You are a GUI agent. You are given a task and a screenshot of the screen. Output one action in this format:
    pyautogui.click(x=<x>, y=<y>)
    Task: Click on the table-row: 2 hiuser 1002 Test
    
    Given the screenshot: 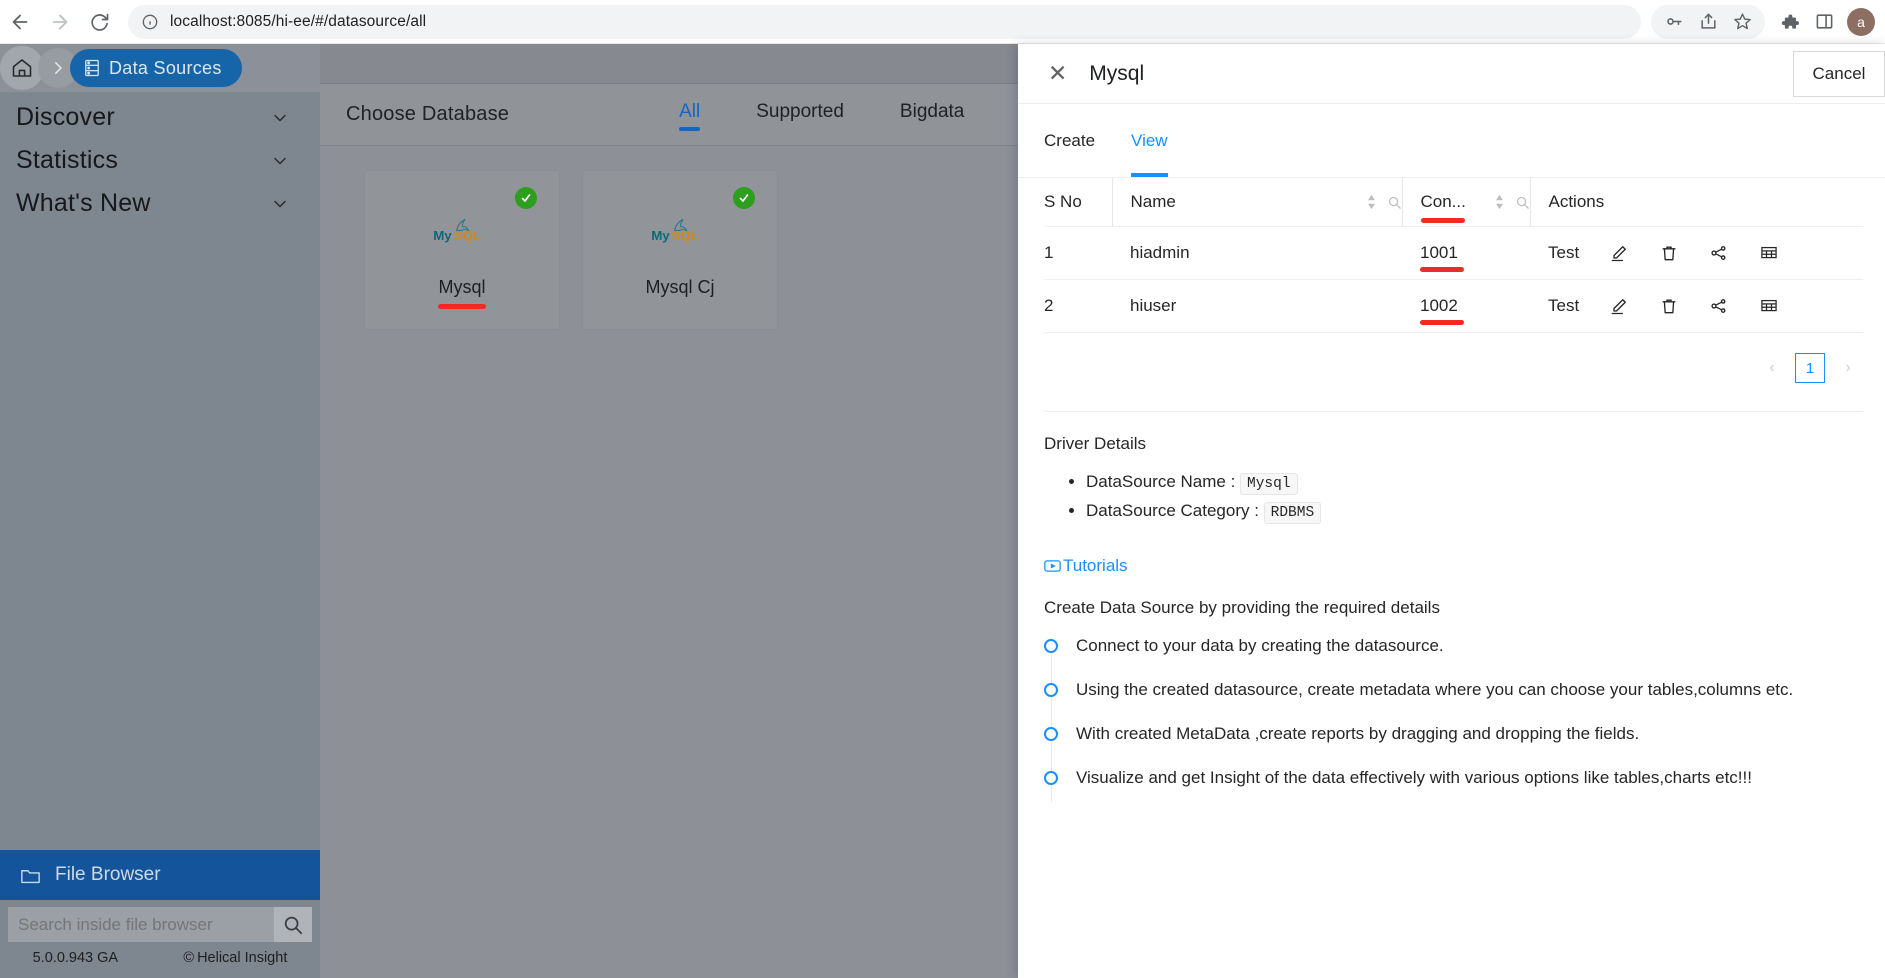 What is the action you would take?
    pyautogui.click(x=1453, y=306)
    